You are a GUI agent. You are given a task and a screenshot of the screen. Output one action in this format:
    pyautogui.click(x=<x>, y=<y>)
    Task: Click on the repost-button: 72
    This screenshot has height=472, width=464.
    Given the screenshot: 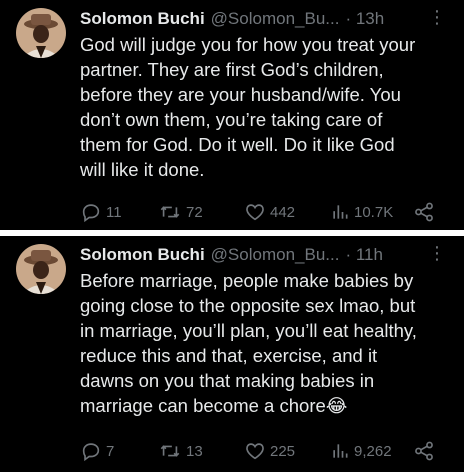 What is the action you would take?
    pyautogui.click(x=180, y=212)
    